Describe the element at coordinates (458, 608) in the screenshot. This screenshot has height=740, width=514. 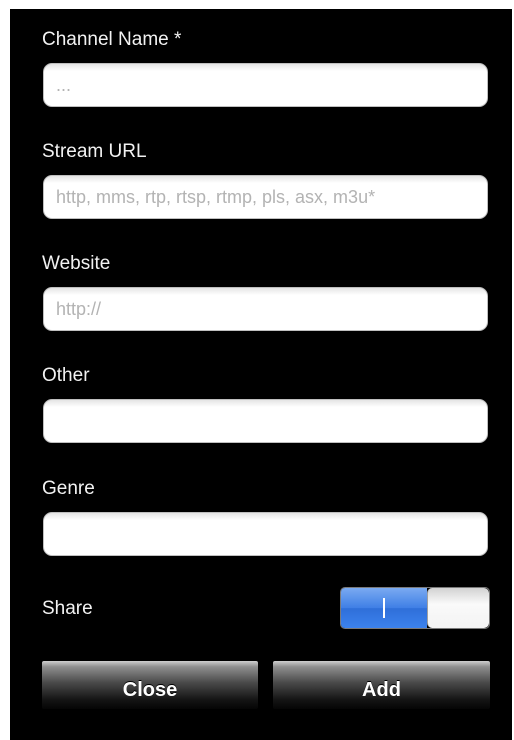
I see `share-toggle-knob` at that location.